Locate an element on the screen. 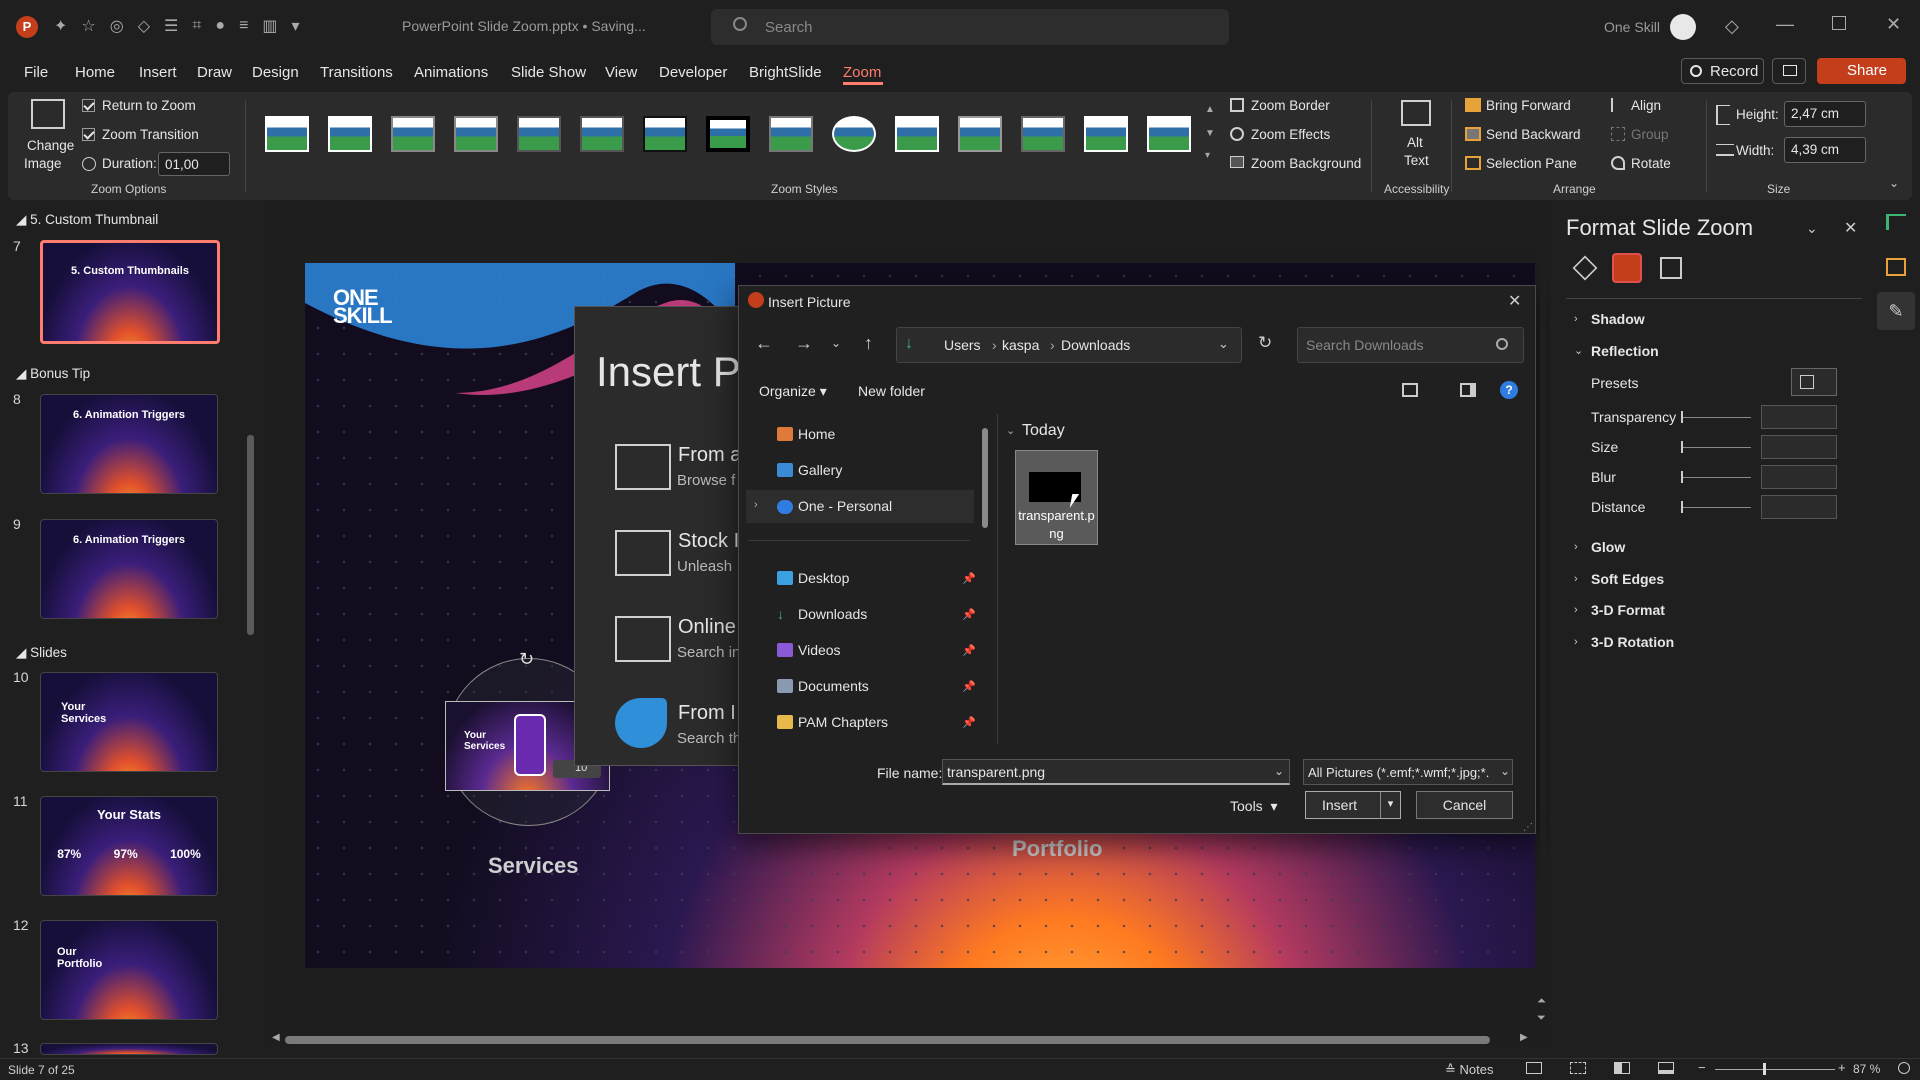 This screenshot has height=1080, width=1920. zoom-slider is located at coordinates (1775, 1069).